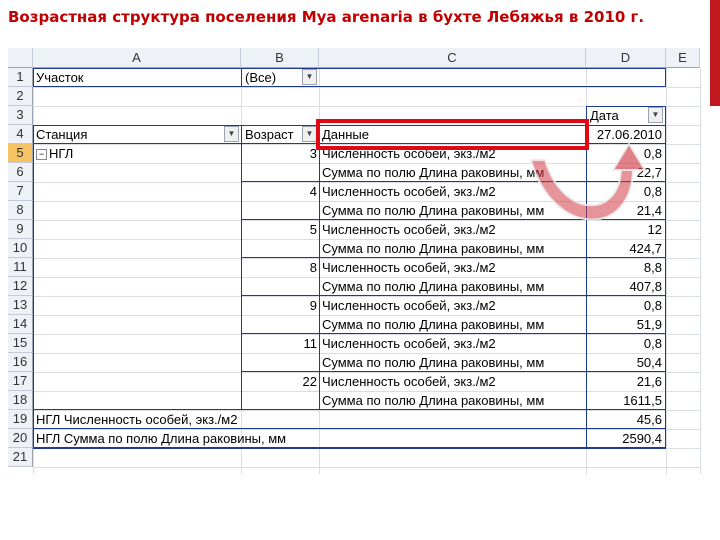 This screenshot has width=720, height=540. What do you see at coordinates (20, 96) in the screenshot?
I see `row-header-2: 2` at bounding box center [20, 96].